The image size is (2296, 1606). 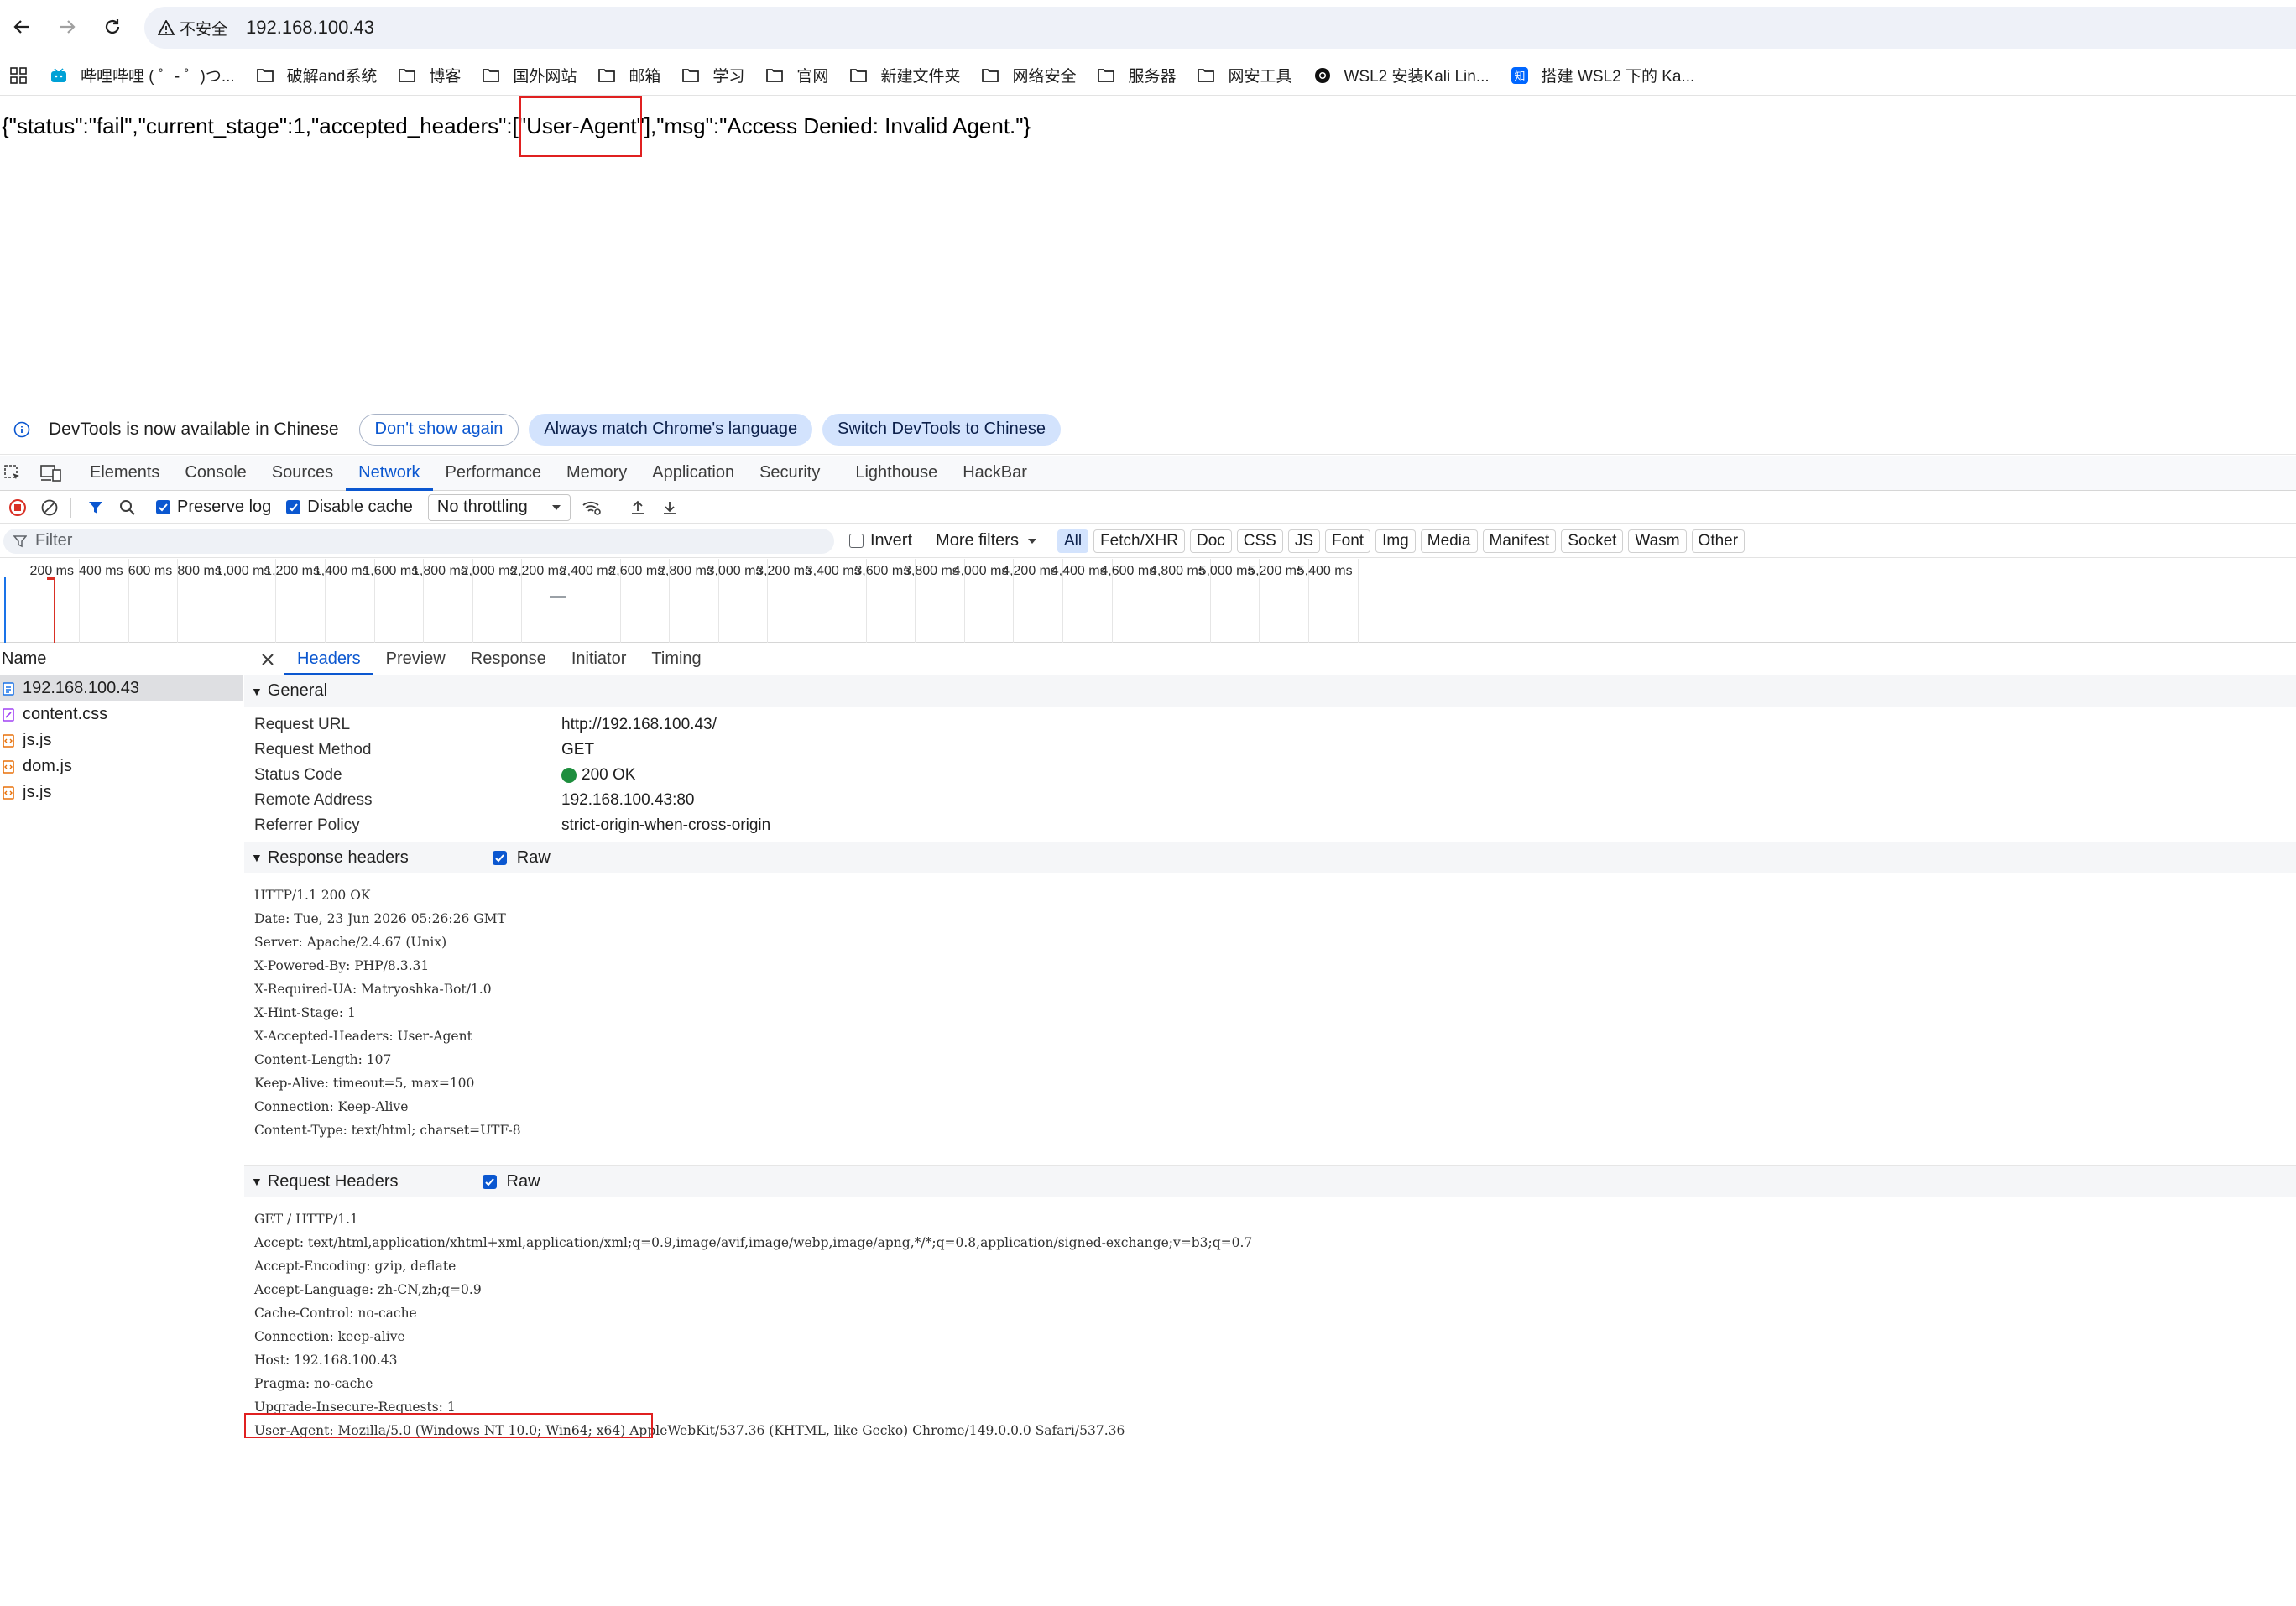 I want to click on request-row: content.css, so click(x=121, y=714).